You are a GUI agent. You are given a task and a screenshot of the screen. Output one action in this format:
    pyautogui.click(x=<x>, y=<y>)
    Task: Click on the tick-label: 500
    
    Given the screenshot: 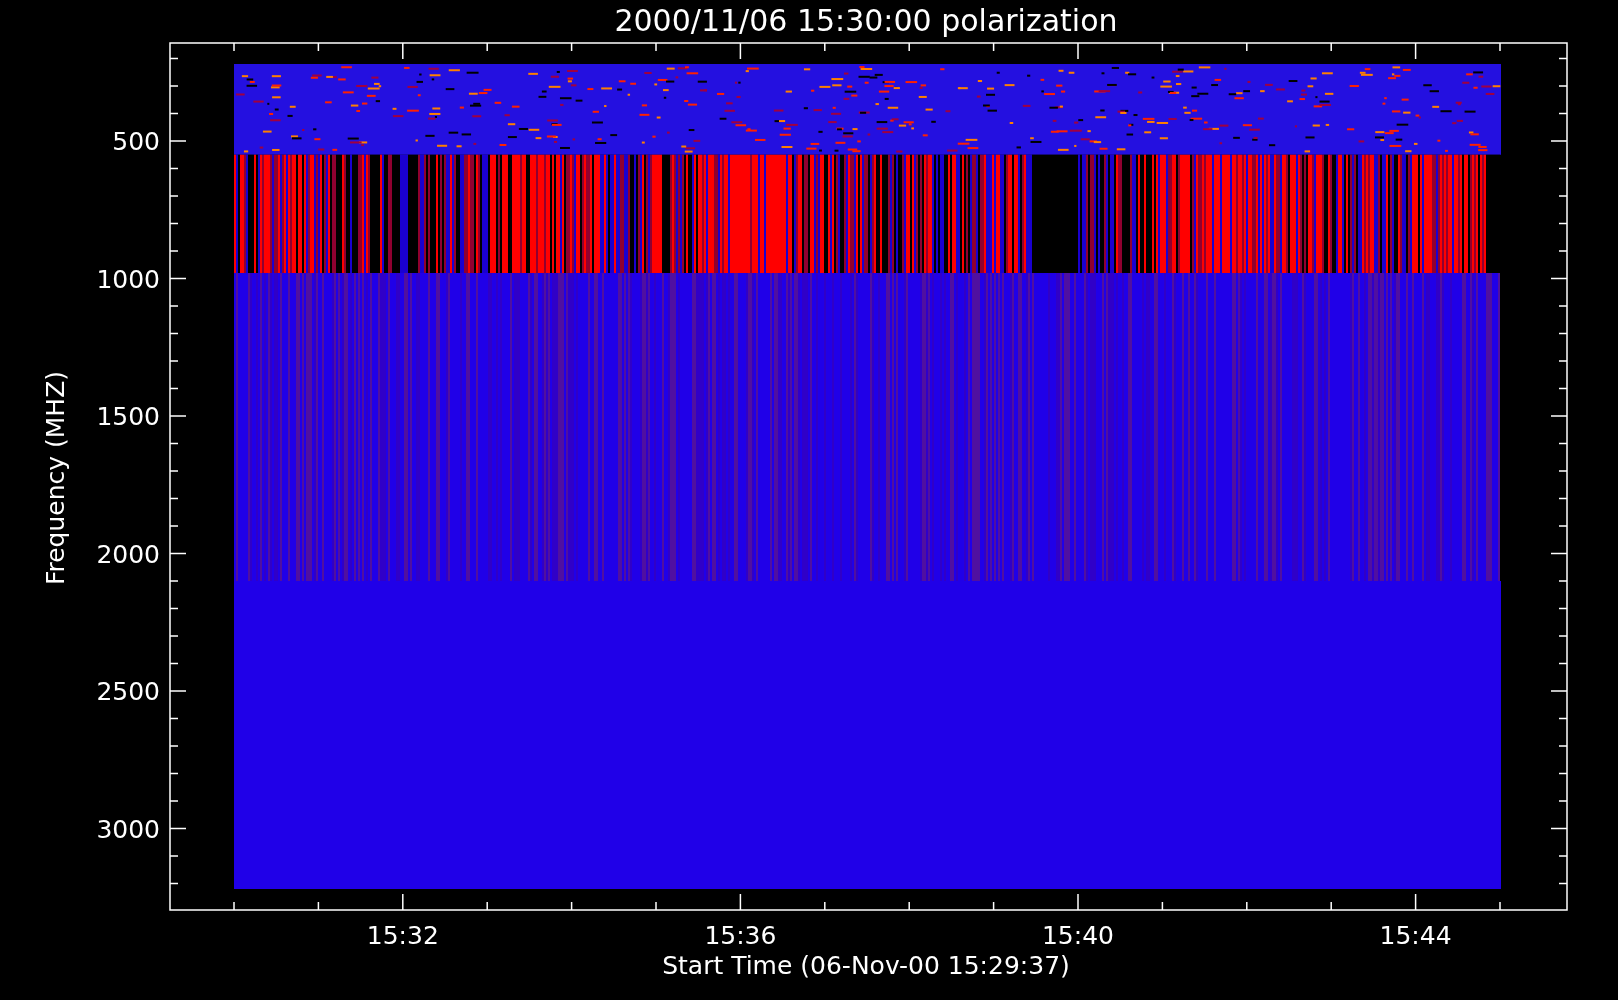 What is the action you would take?
    pyautogui.click(x=136, y=141)
    